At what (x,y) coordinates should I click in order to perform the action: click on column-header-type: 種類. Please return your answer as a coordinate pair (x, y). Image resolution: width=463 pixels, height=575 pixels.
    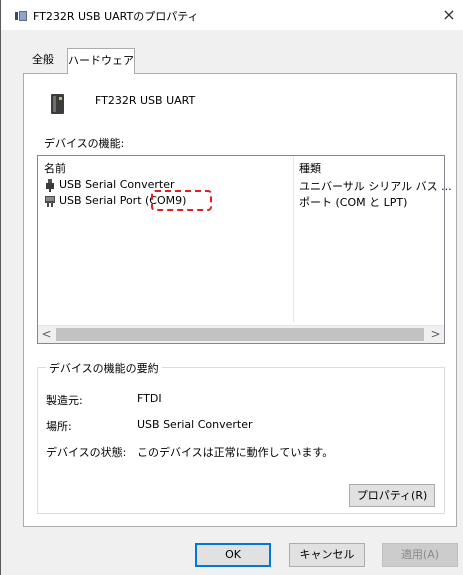
    Looking at the image, I should click on (310, 168).